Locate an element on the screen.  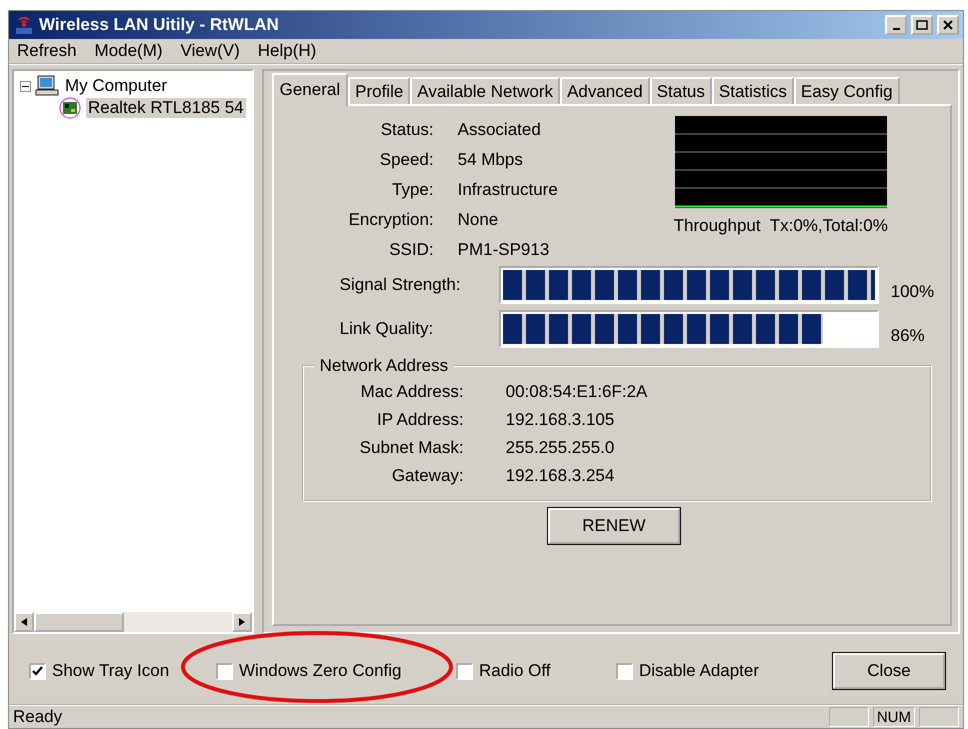
checkbox-label: Radio Off is located at coordinates (515, 671).